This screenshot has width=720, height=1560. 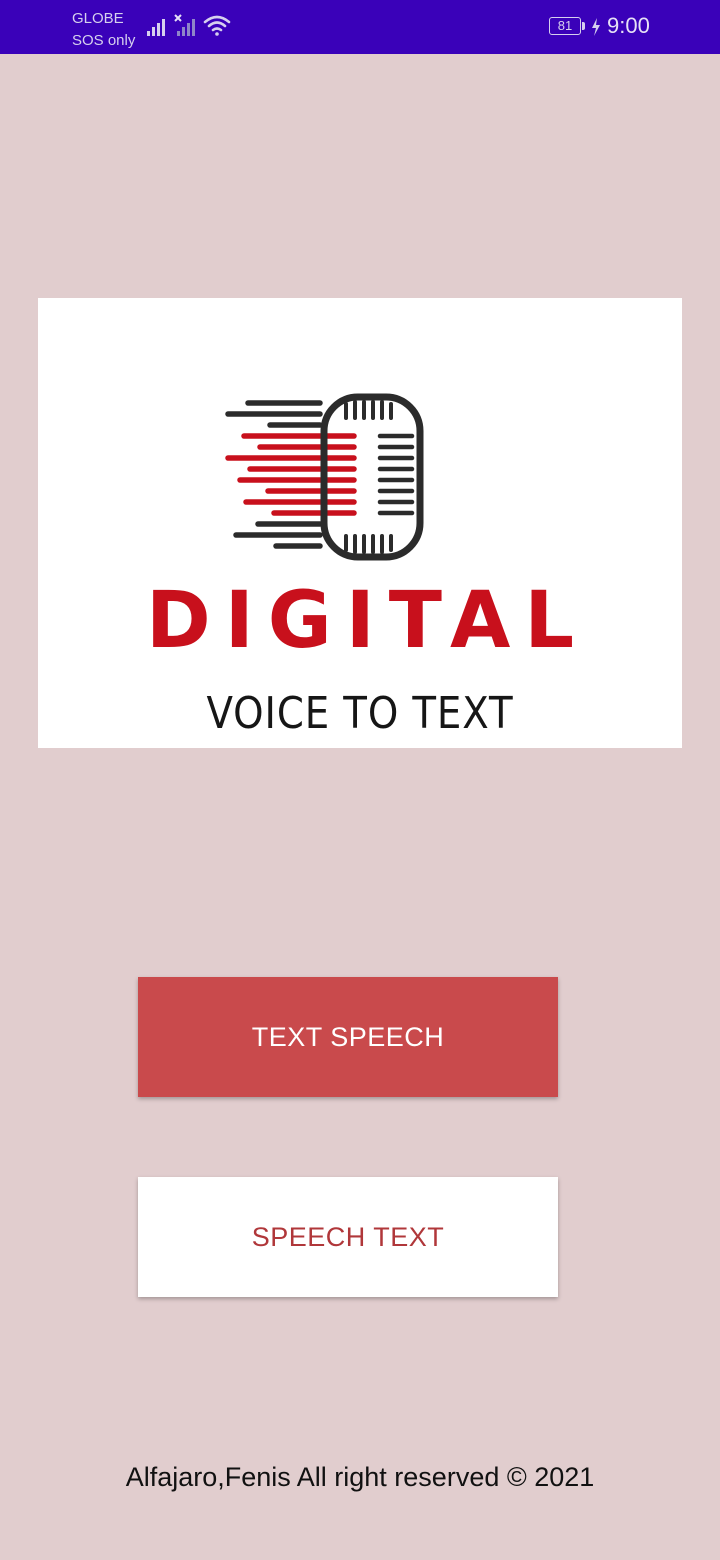 I want to click on microphone-logo-icon, so click(x=324, y=477).